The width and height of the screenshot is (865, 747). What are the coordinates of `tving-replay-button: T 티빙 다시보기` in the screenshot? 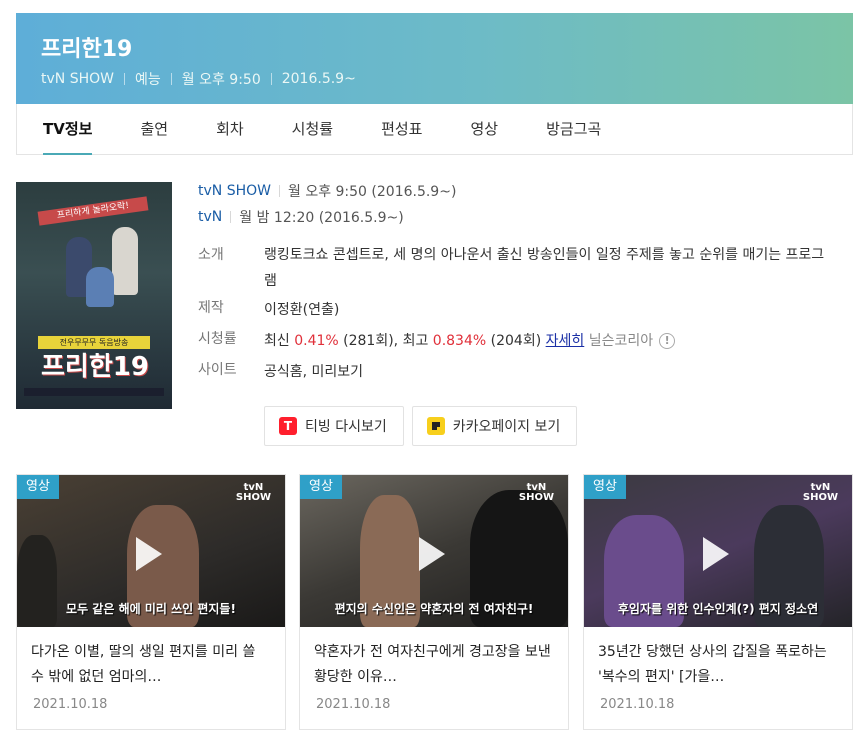 It's located at (334, 426).